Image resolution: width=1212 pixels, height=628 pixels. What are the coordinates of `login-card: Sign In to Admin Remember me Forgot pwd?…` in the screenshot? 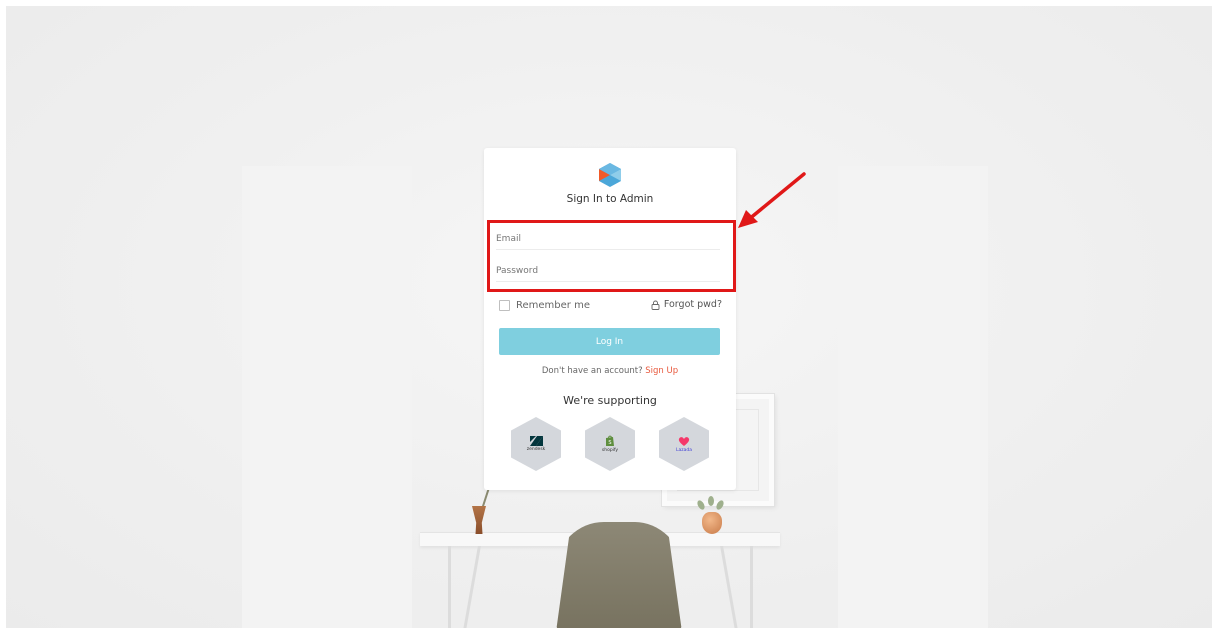 It's located at (610, 319).